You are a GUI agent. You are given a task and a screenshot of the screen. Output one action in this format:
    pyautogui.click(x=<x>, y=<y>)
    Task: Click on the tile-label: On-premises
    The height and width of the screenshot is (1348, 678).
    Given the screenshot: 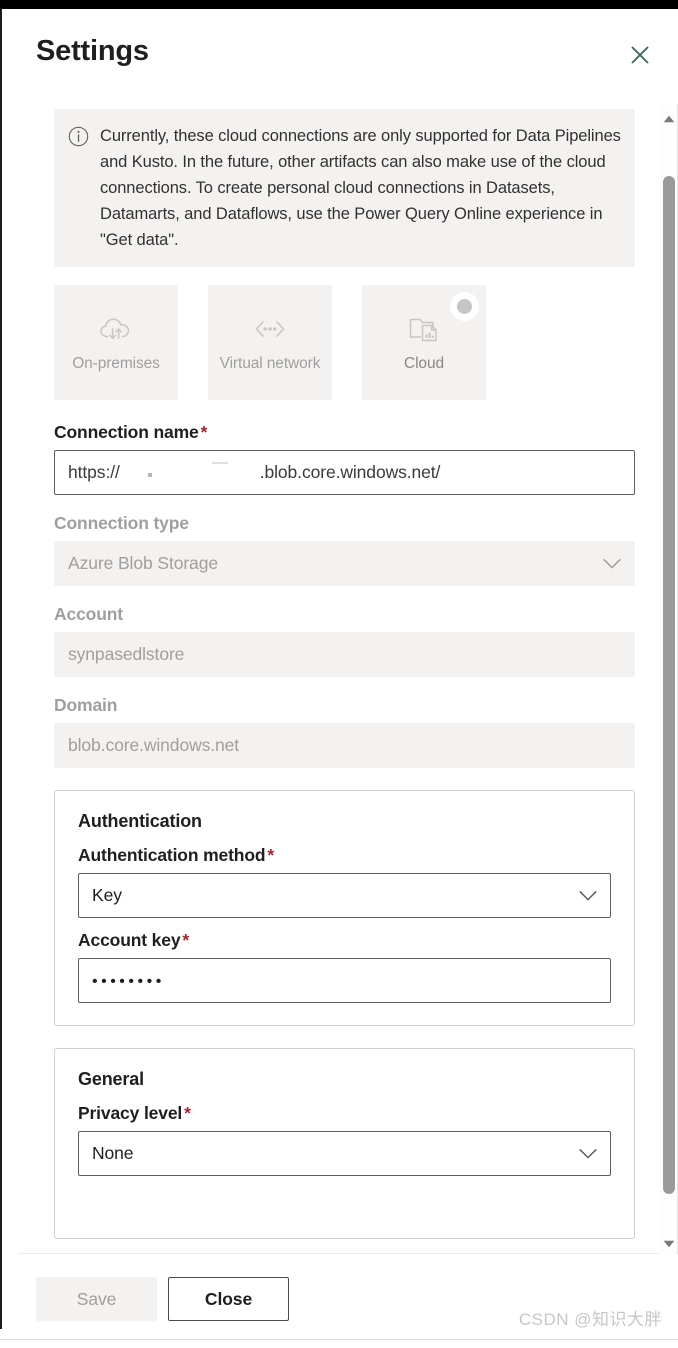 What is the action you would take?
    pyautogui.click(x=116, y=363)
    